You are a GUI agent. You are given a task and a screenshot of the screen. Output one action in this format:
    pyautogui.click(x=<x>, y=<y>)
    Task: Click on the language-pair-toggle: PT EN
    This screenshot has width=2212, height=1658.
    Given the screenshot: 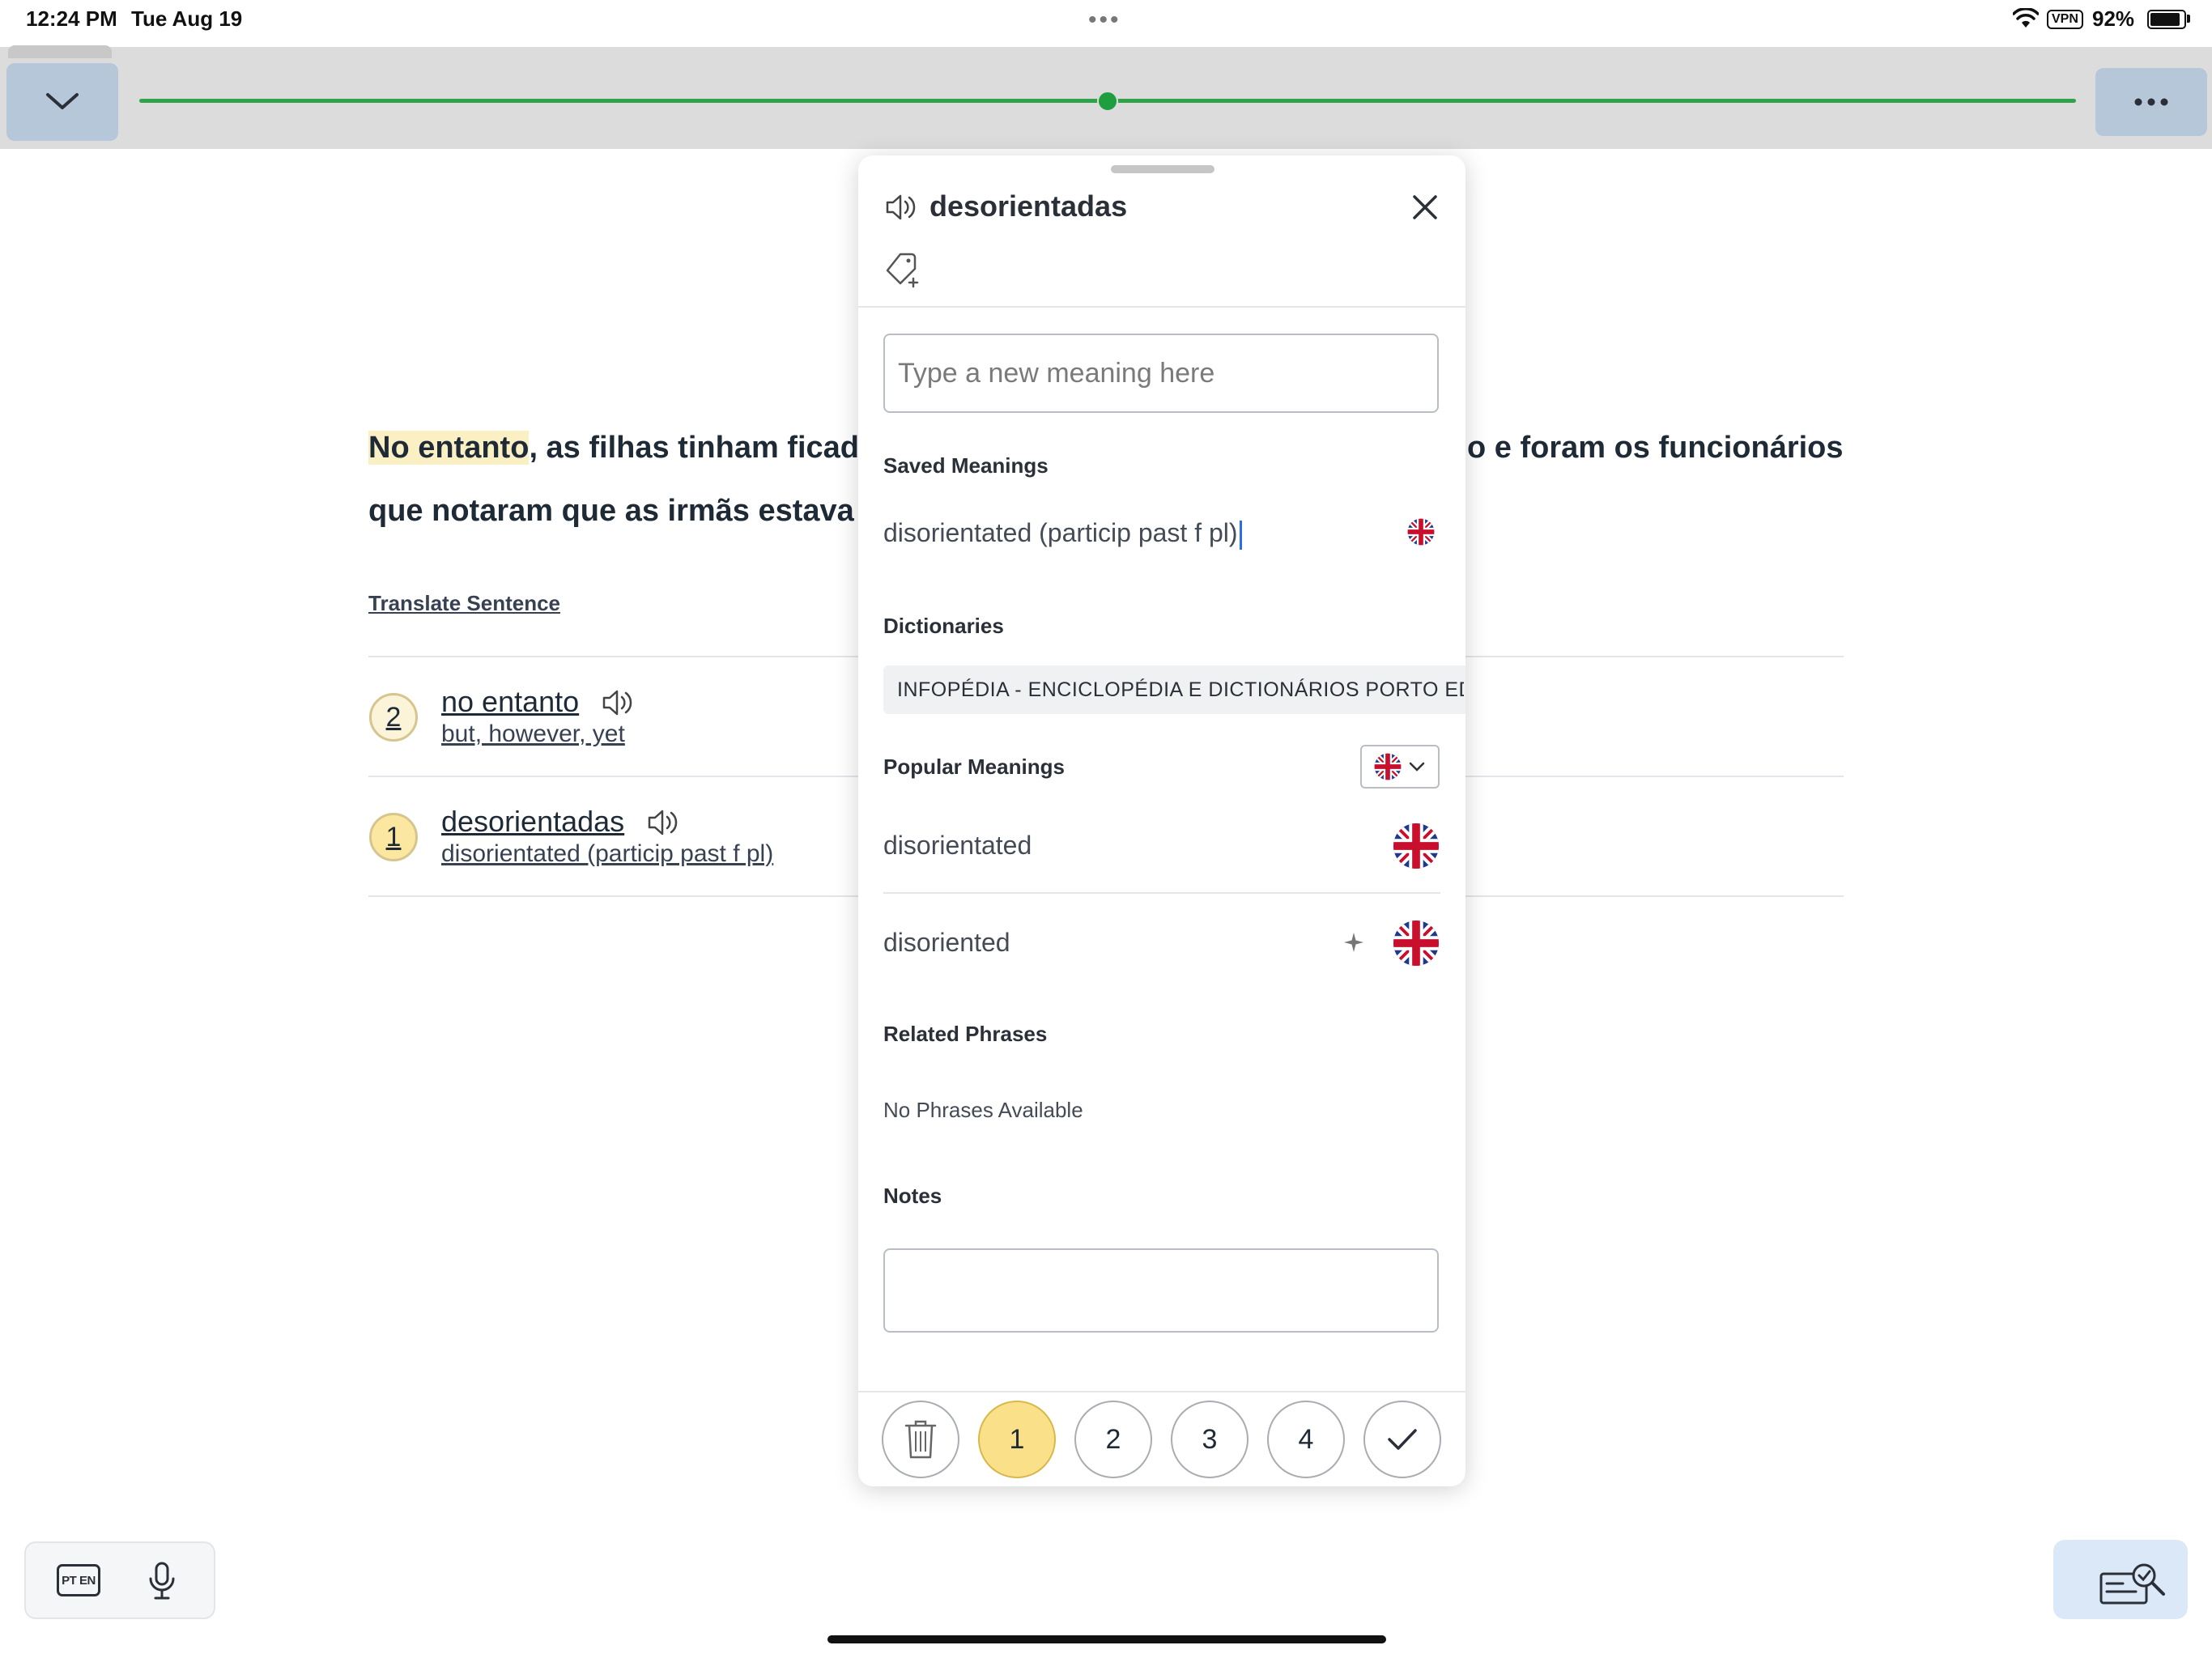 What is the action you would take?
    pyautogui.click(x=78, y=1580)
    